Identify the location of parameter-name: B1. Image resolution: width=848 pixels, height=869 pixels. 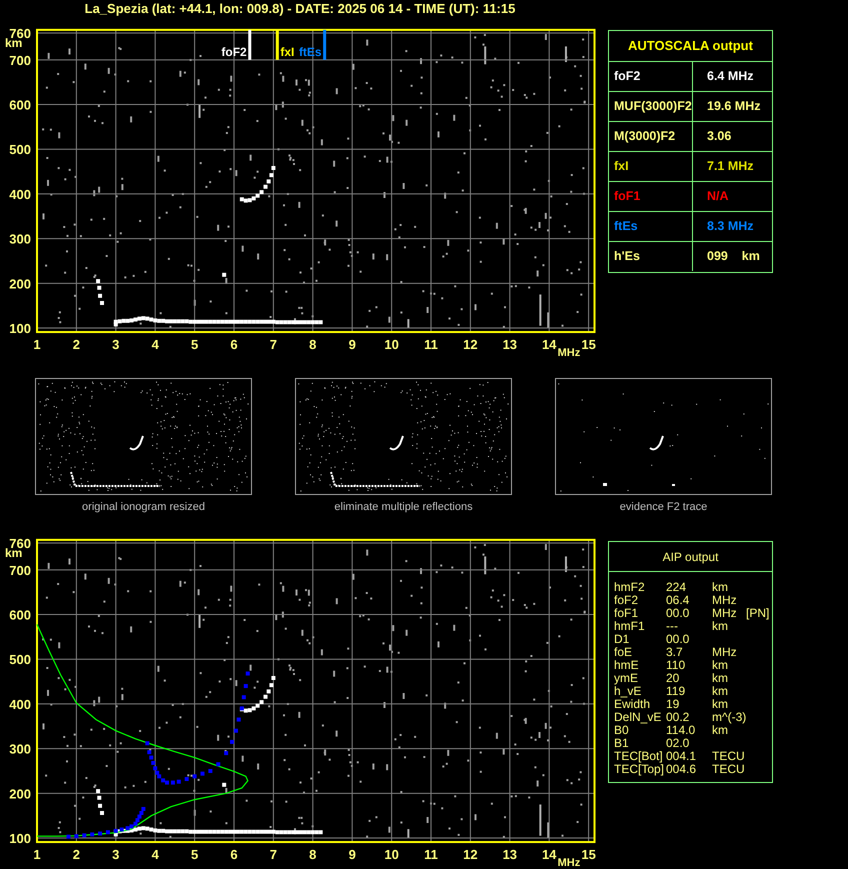
(622, 743).